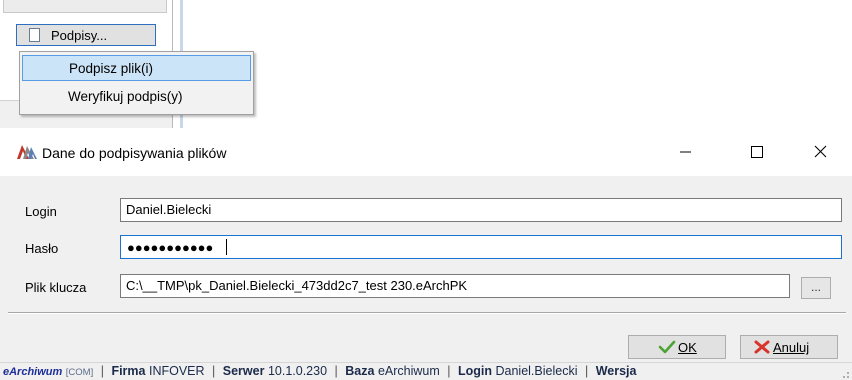 The image size is (852, 380). What do you see at coordinates (56, 287) in the screenshot?
I see `key-file-label: Plik klucza` at bounding box center [56, 287].